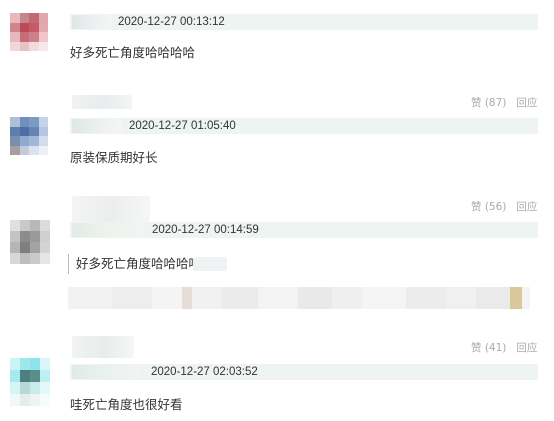 Image resolution: width=554 pixels, height=421 pixels. Describe the element at coordinates (126, 404) in the screenshot. I see `comment-text: 哇死亡角度也很好看` at that location.